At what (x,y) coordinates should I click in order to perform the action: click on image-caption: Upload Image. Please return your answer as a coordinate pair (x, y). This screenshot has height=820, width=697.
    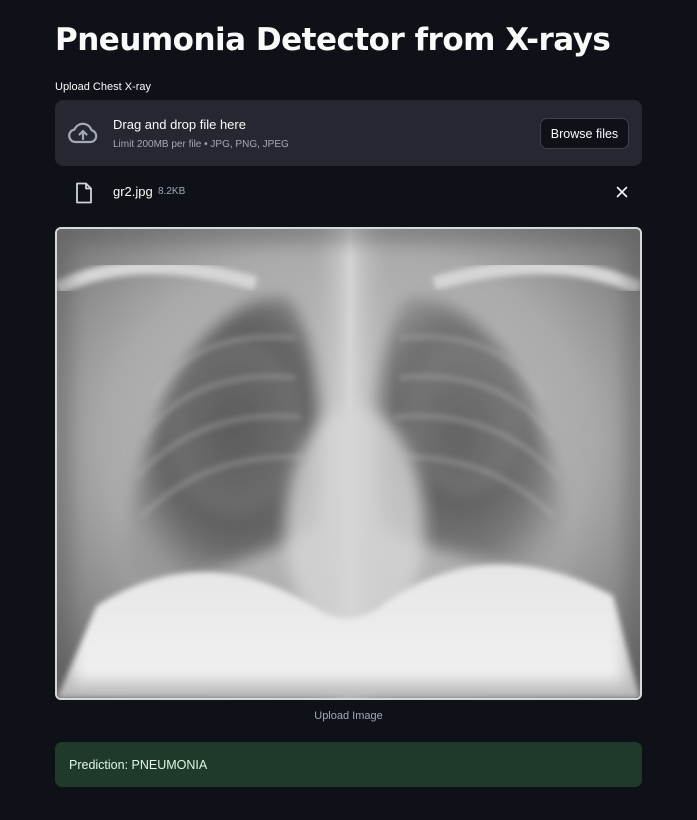
    Looking at the image, I should click on (348, 716).